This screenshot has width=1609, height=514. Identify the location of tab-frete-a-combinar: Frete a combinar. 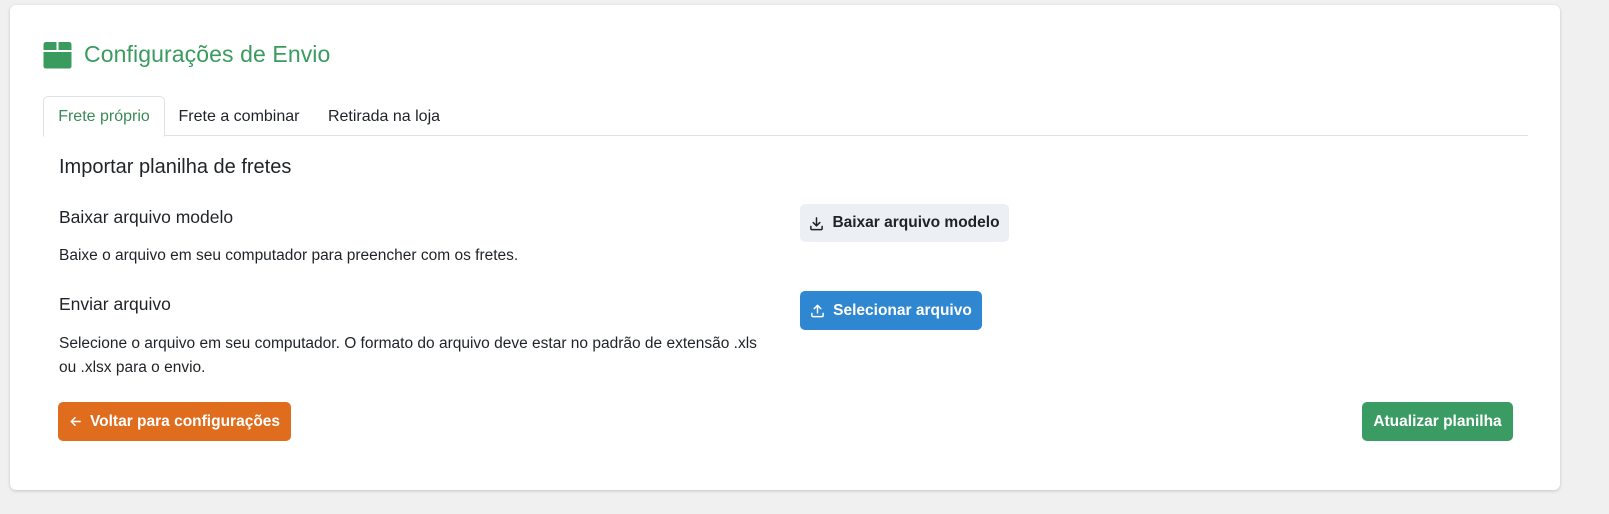
(239, 116).